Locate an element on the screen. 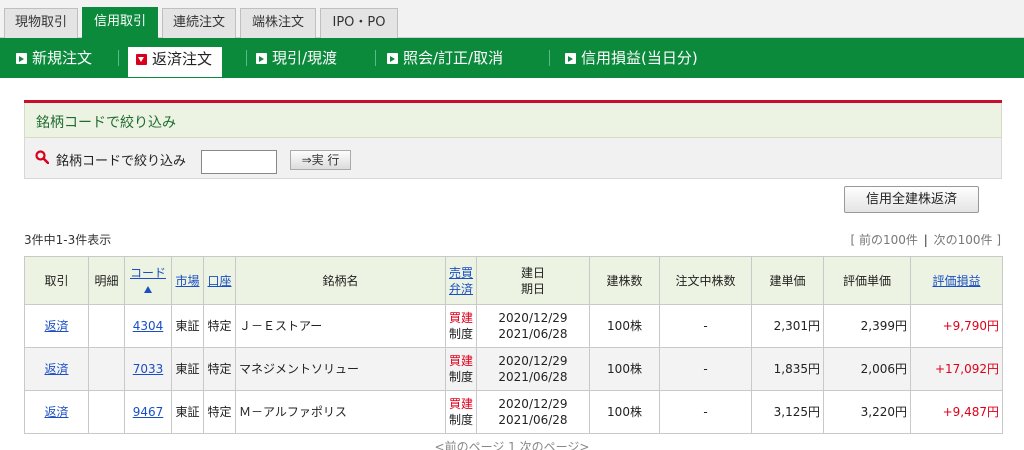 The height and width of the screenshot is (450, 1024). next-100-link: 次の100件 is located at coordinates (963, 240).